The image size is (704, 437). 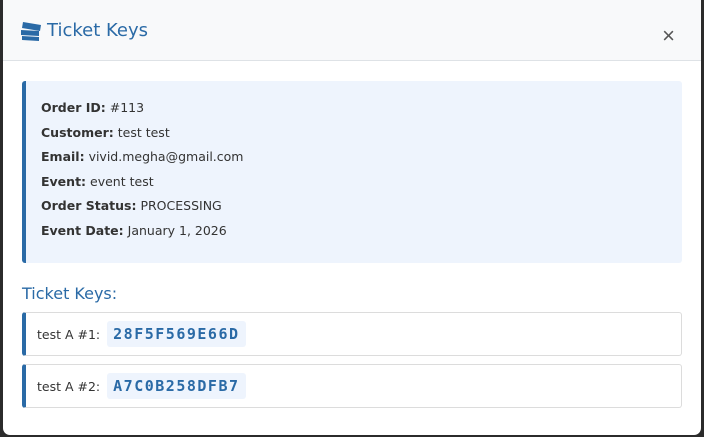 I want to click on label: Email:, so click(x=63, y=157).